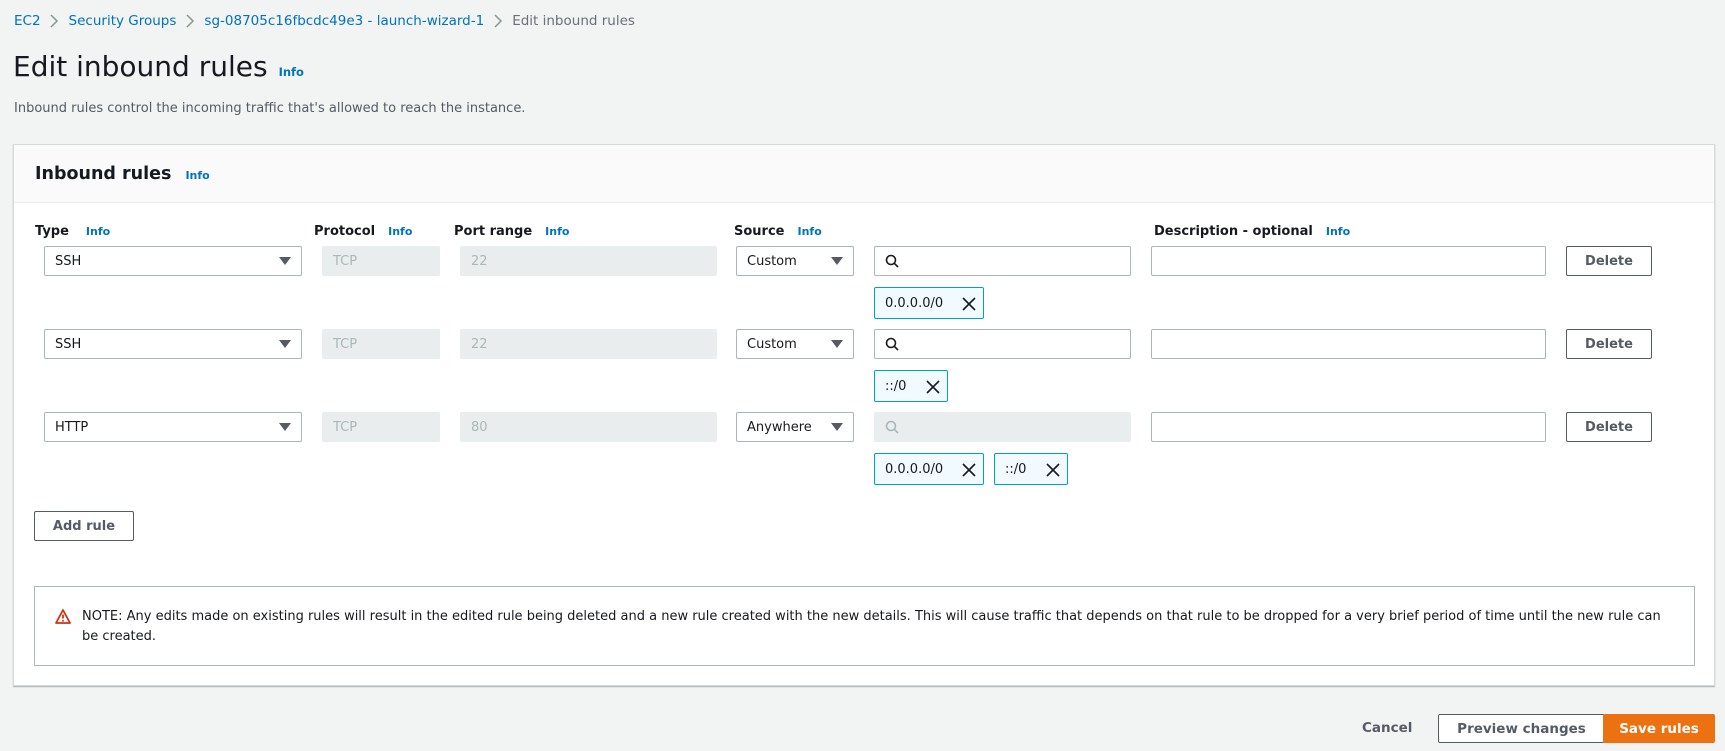 Image resolution: width=1725 pixels, height=751 pixels. I want to click on panel-header: Inbound rules Info, so click(864, 174).